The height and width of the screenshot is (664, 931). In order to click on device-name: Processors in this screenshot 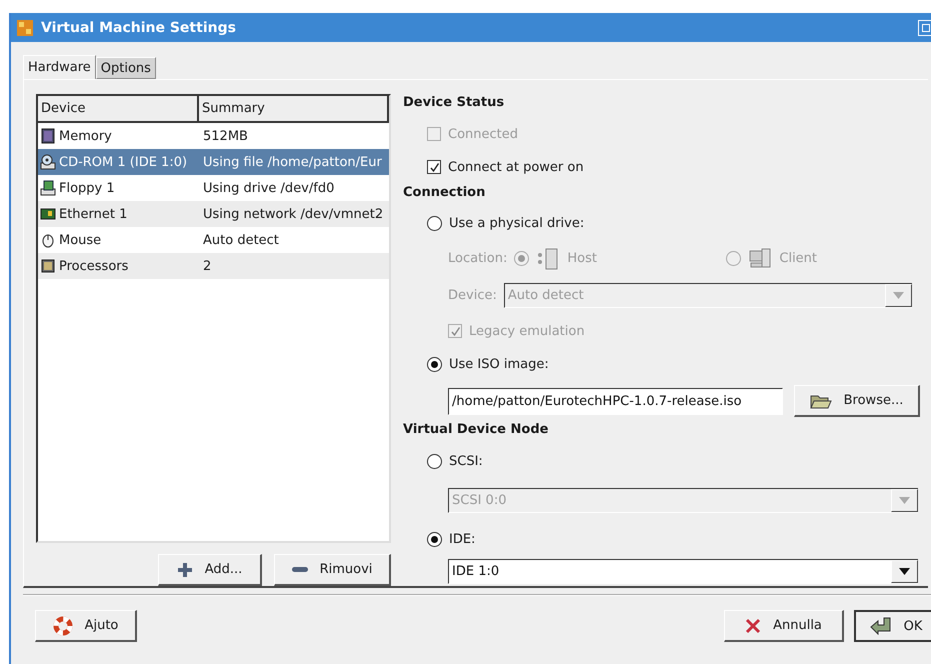, I will do `click(93, 266)`.